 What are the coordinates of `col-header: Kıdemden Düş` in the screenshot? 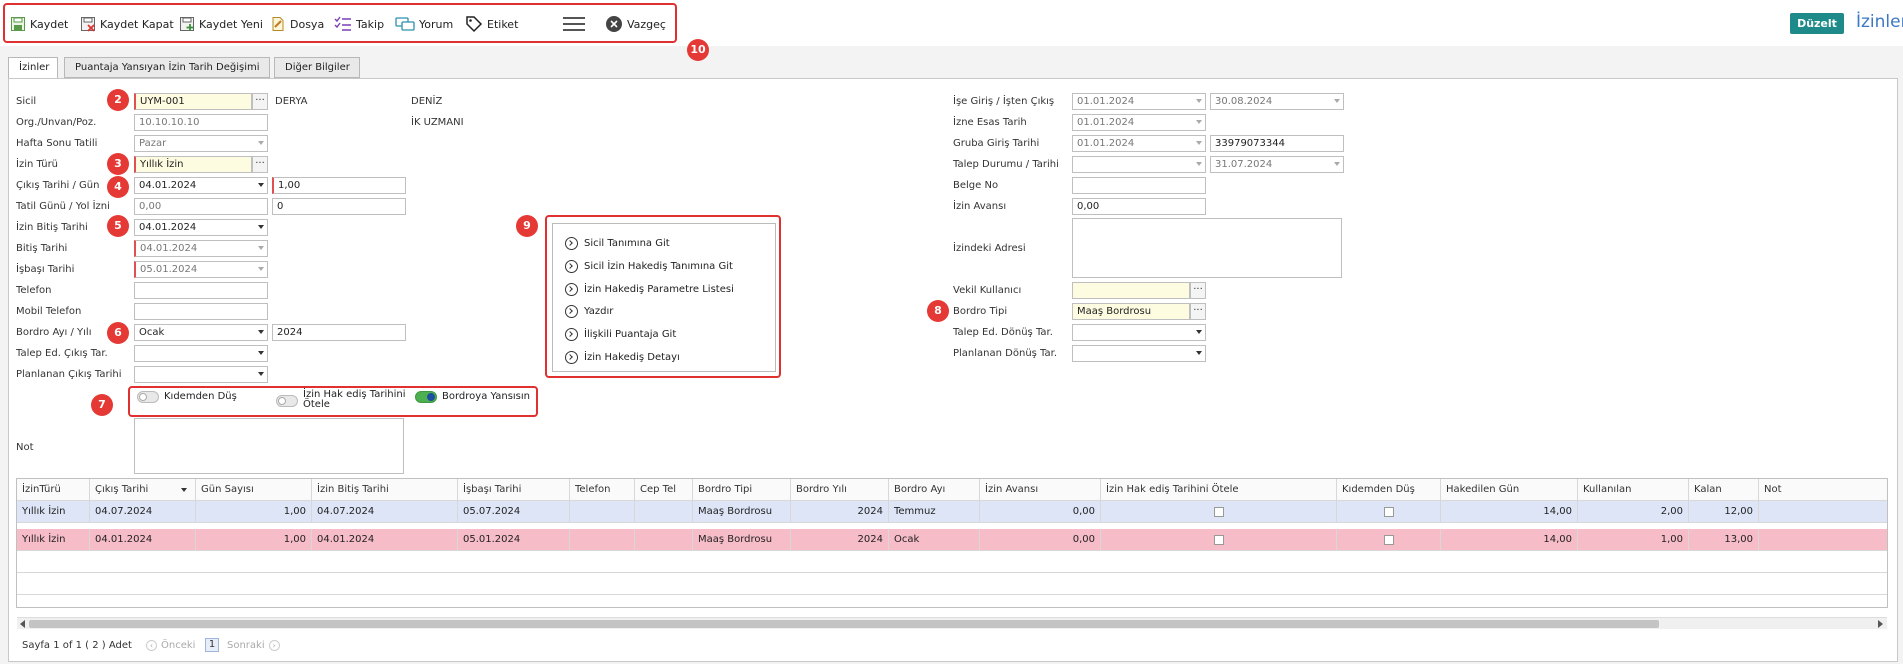 It's located at (1389, 490).